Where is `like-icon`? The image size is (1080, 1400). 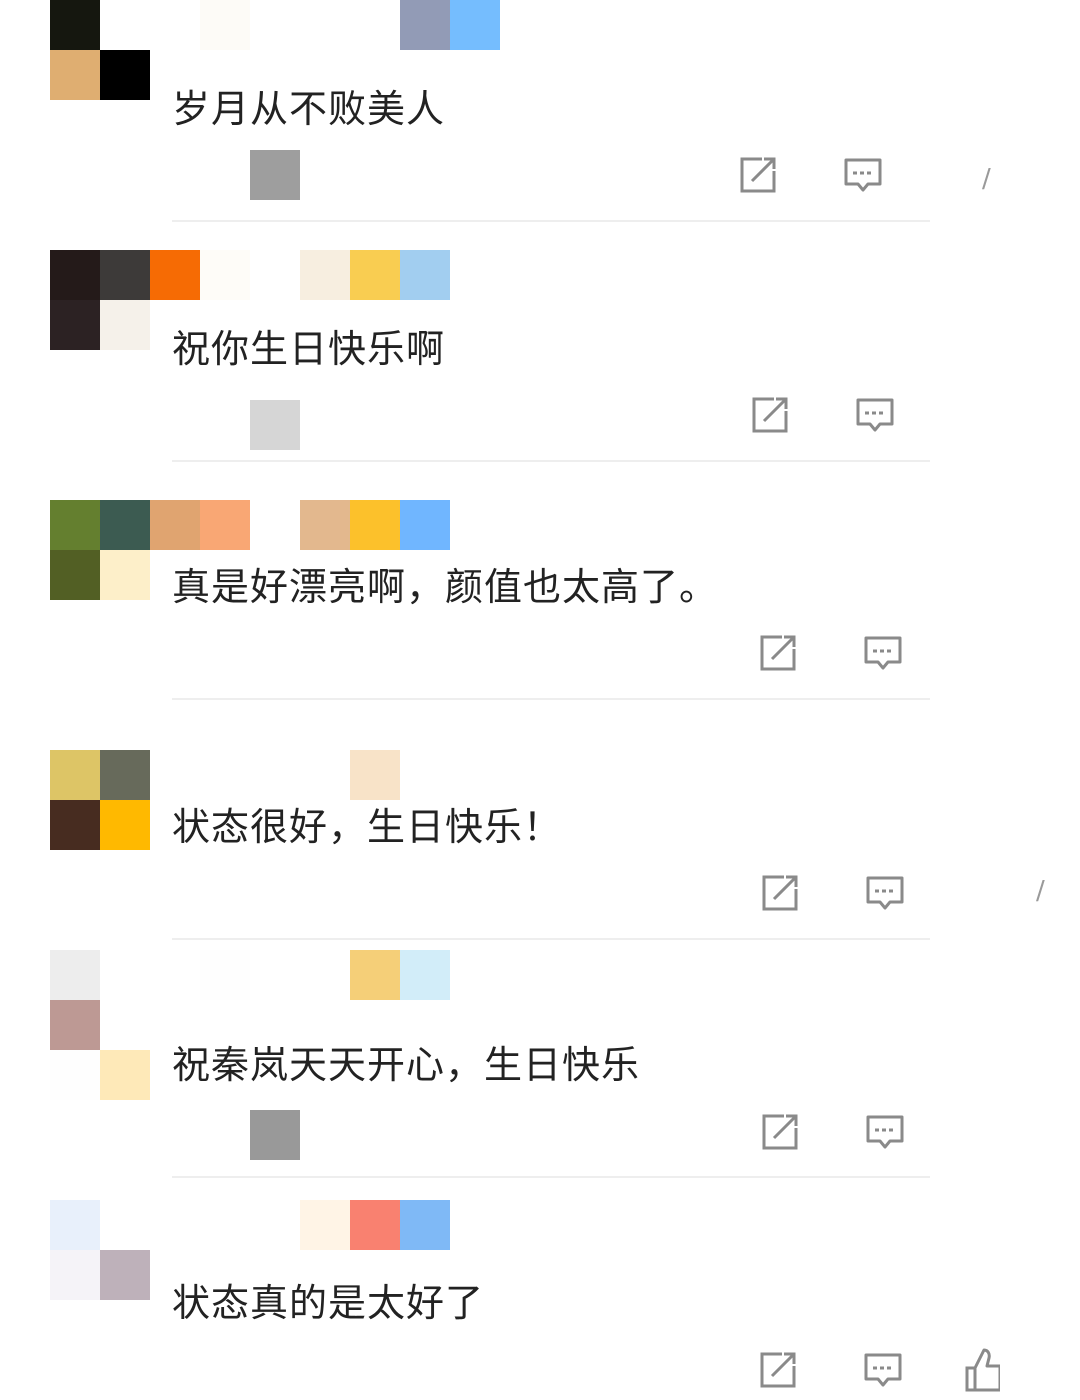
like-icon is located at coordinates (982, 1370).